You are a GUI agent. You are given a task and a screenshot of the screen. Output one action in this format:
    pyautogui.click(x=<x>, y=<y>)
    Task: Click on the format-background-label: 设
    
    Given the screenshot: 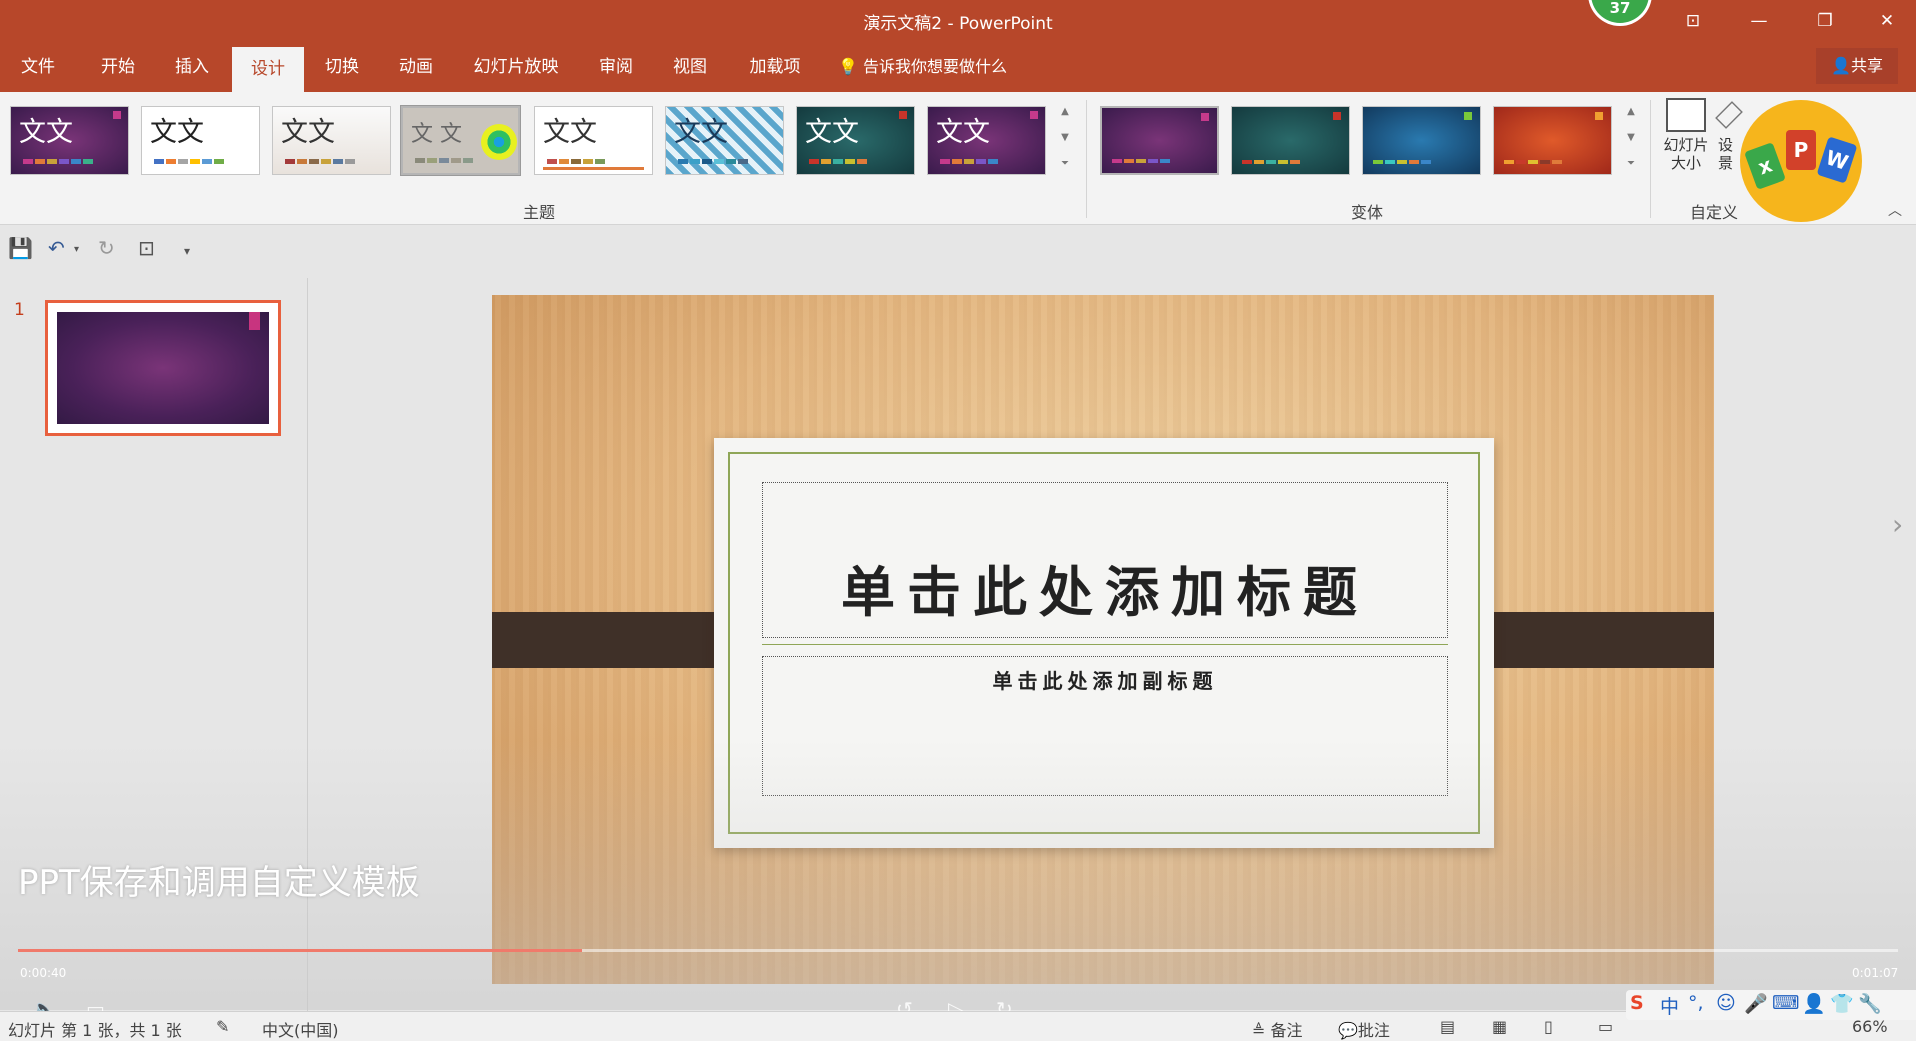 What is the action you would take?
    pyautogui.click(x=1726, y=145)
    